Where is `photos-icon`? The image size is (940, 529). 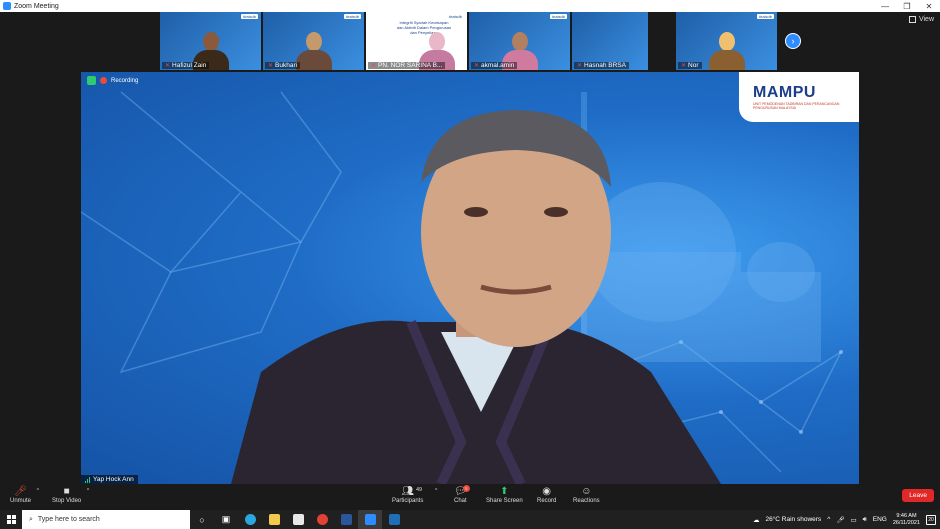 photos-icon is located at coordinates (394, 519).